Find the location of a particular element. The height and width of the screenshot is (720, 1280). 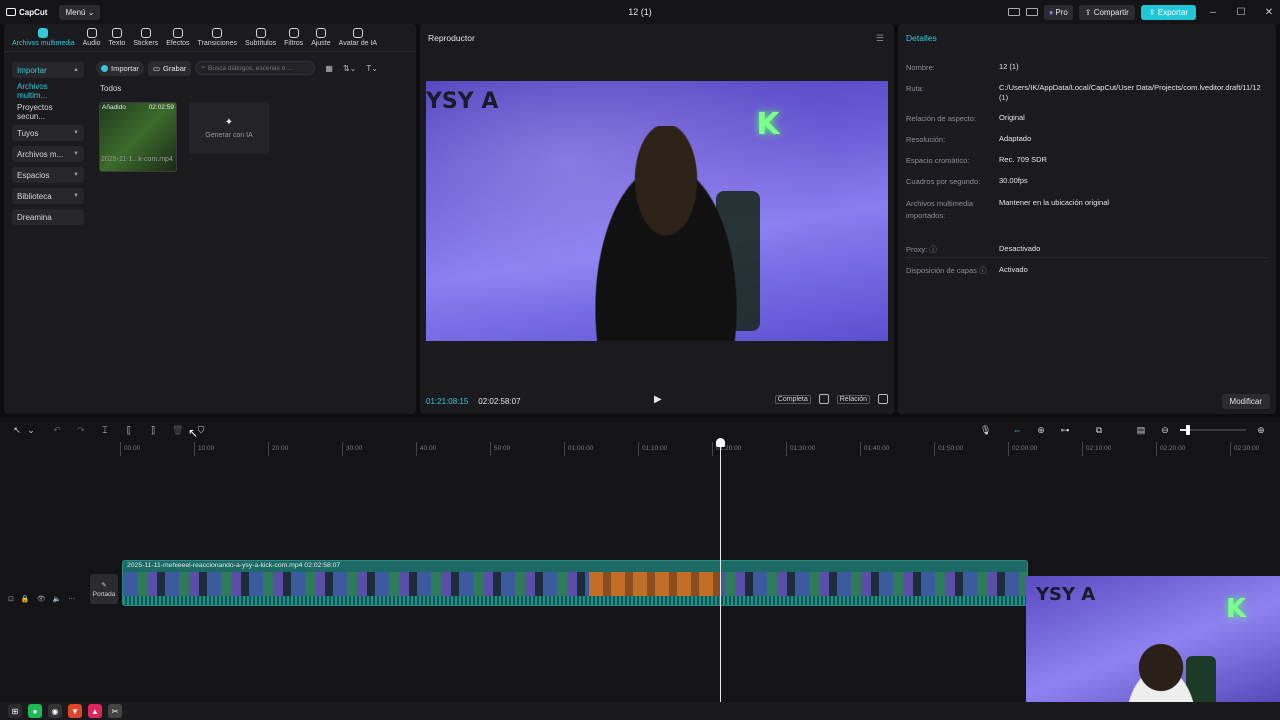

tab-stickers: Stickers is located at coordinates (145, 39).